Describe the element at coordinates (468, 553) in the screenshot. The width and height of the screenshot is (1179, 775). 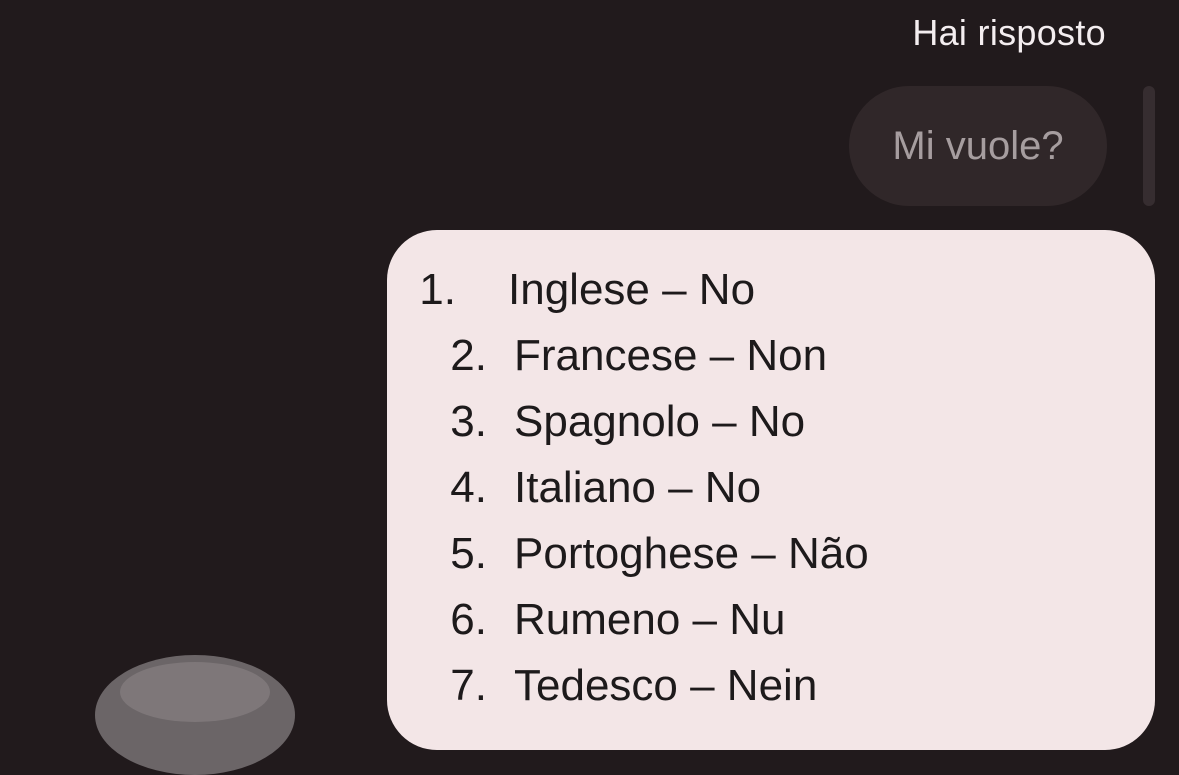
I see `list-item-number: 5.` at that location.